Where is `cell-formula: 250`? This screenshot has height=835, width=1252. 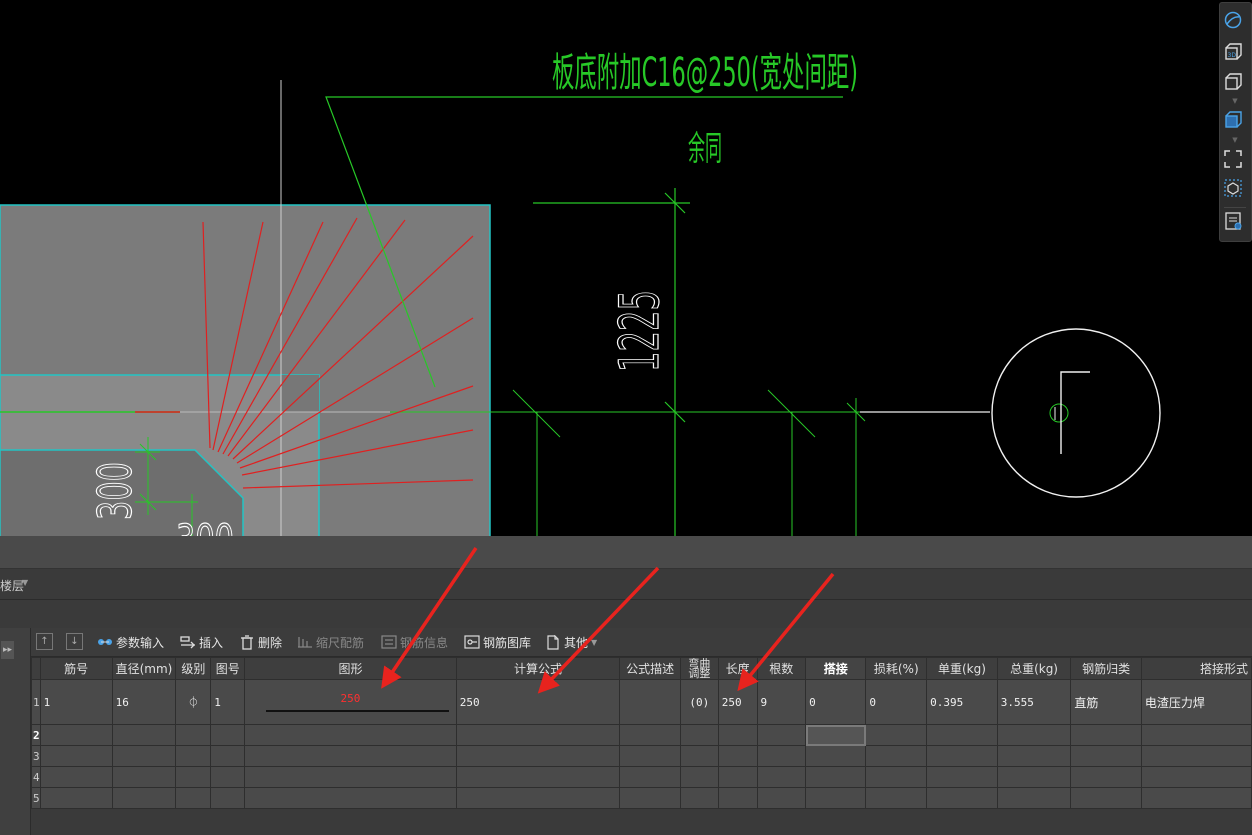 cell-formula: 250 is located at coordinates (538, 702).